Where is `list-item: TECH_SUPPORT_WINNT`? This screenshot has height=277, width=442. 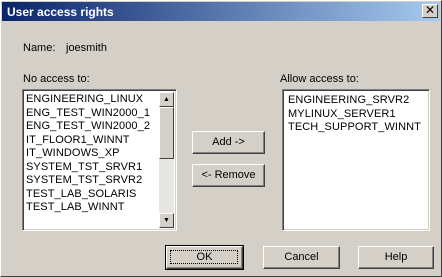
list-item: TECH_SUPPORT_WINNT is located at coordinates (354, 128).